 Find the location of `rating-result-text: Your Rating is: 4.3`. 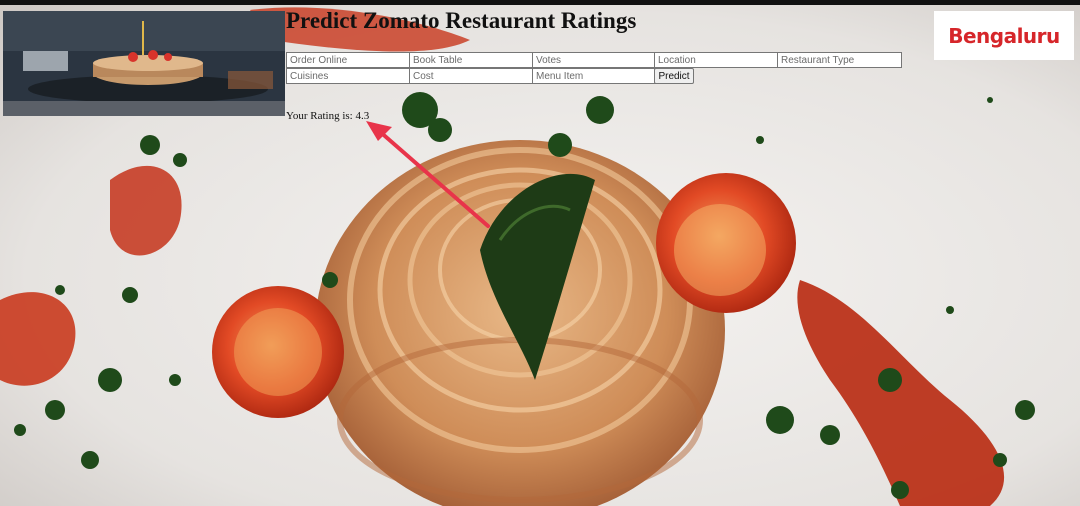

rating-result-text: Your Rating is: 4.3 is located at coordinates (328, 116).